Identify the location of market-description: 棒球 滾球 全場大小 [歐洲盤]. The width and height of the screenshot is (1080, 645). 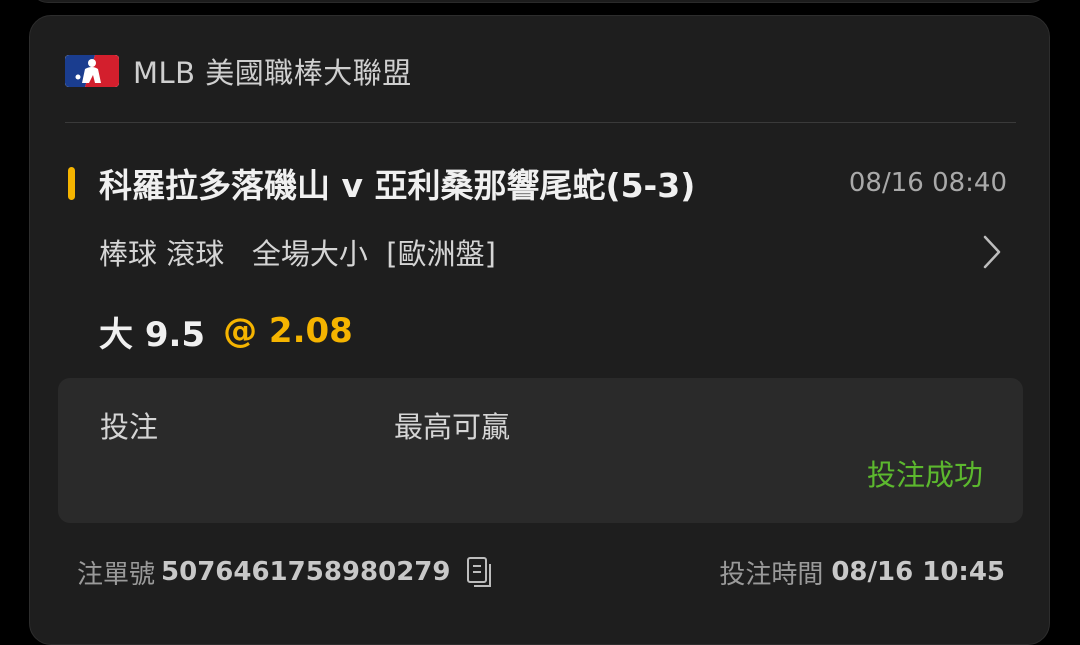
(297, 254).